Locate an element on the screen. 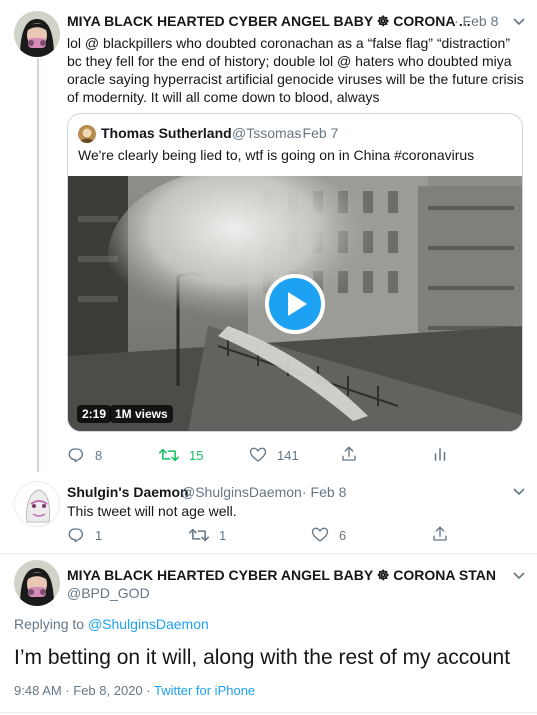  retweet-button: 1 is located at coordinates (207, 535).